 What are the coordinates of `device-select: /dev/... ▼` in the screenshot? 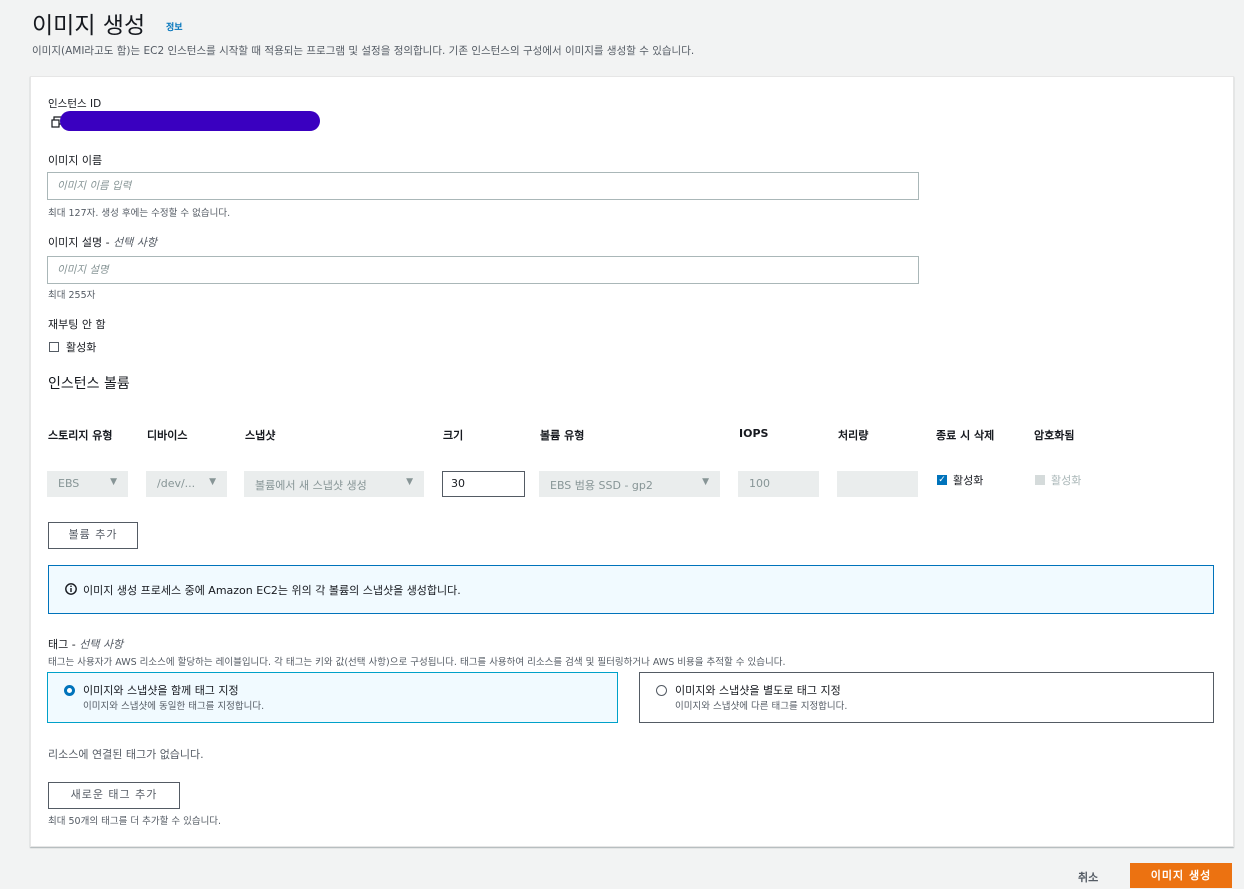 It's located at (186, 484).